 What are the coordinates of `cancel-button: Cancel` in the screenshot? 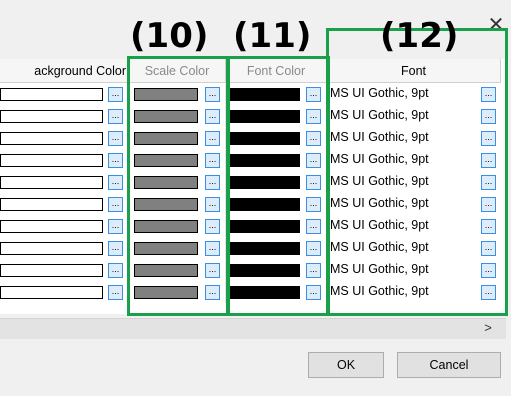 It's located at (449, 365).